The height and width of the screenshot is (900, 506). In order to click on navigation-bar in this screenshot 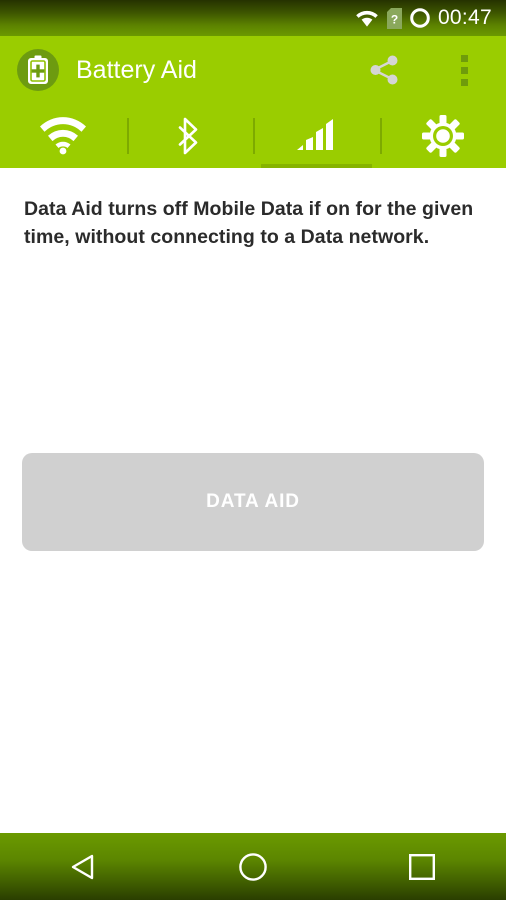, I will do `click(253, 866)`.